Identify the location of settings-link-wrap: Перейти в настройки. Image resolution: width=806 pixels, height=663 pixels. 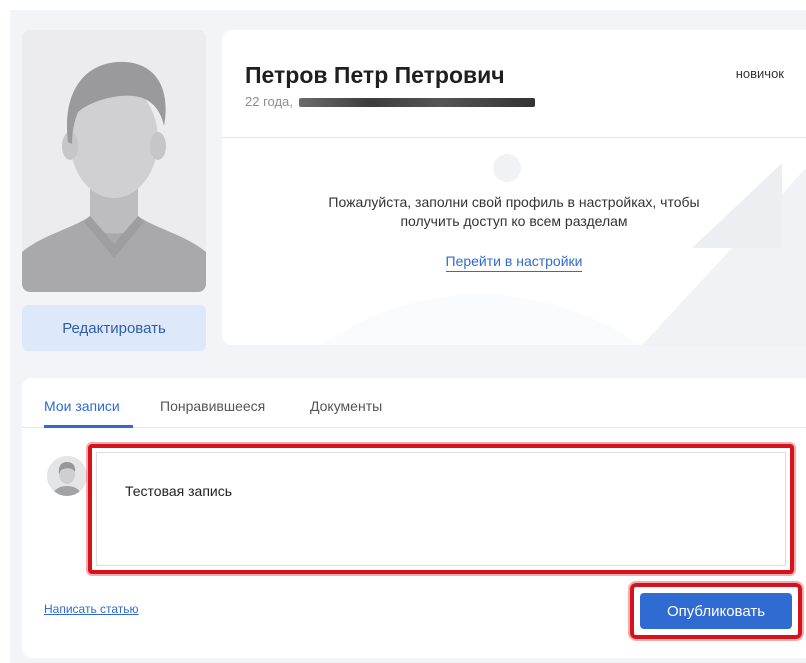
(514, 262).